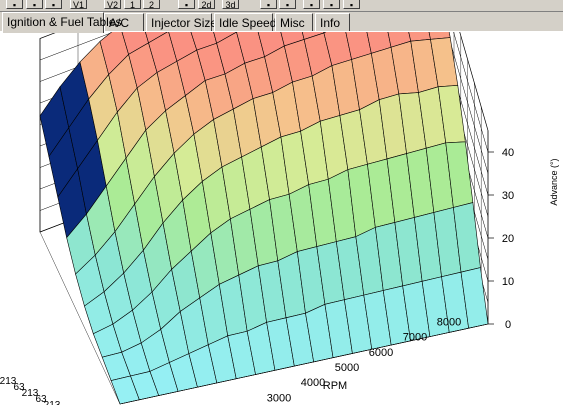 The height and width of the screenshot is (405, 563). What do you see at coordinates (508, 196) in the screenshot?
I see `z-tick-label: 30` at bounding box center [508, 196].